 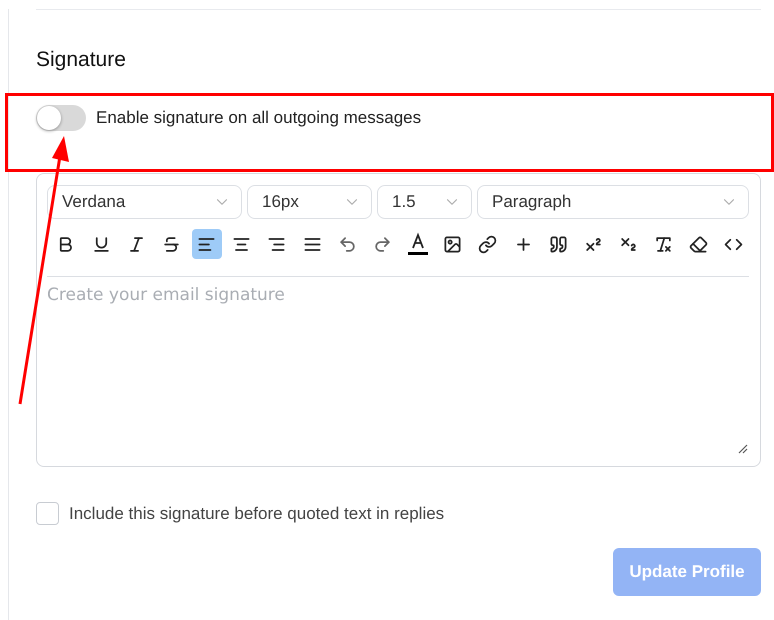 I want to click on clear-format-icon, so click(x=664, y=244).